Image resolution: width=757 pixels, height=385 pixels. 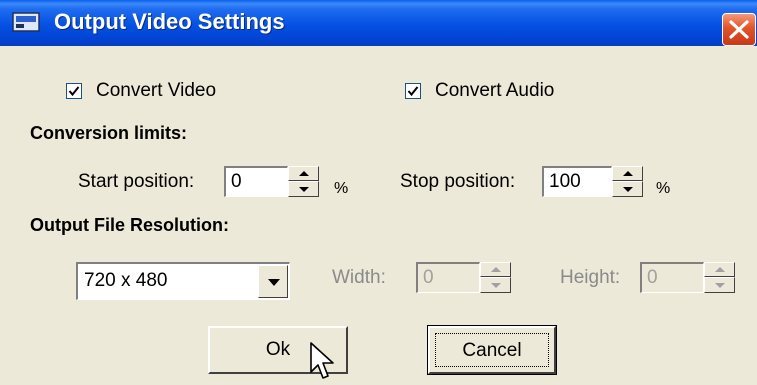 I want to click on stop-position-label: Stop position:, so click(x=458, y=181).